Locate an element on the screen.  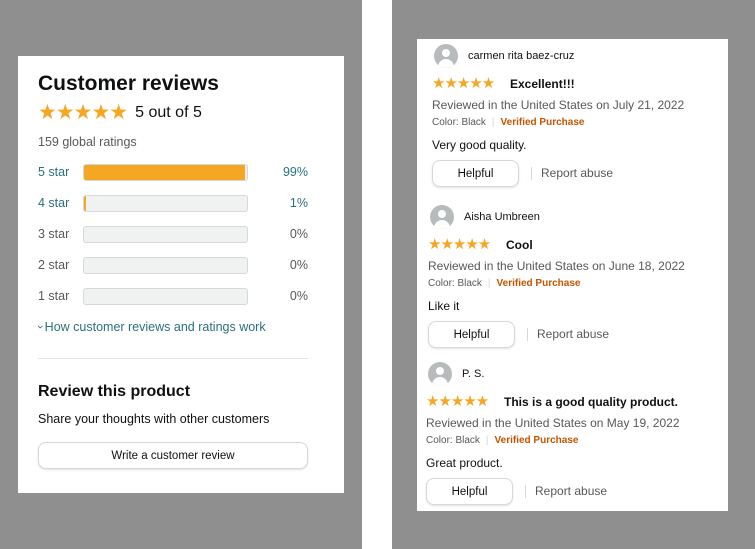
how-reviews-work-text: How customer reviews and ratings work is located at coordinates (155, 327).